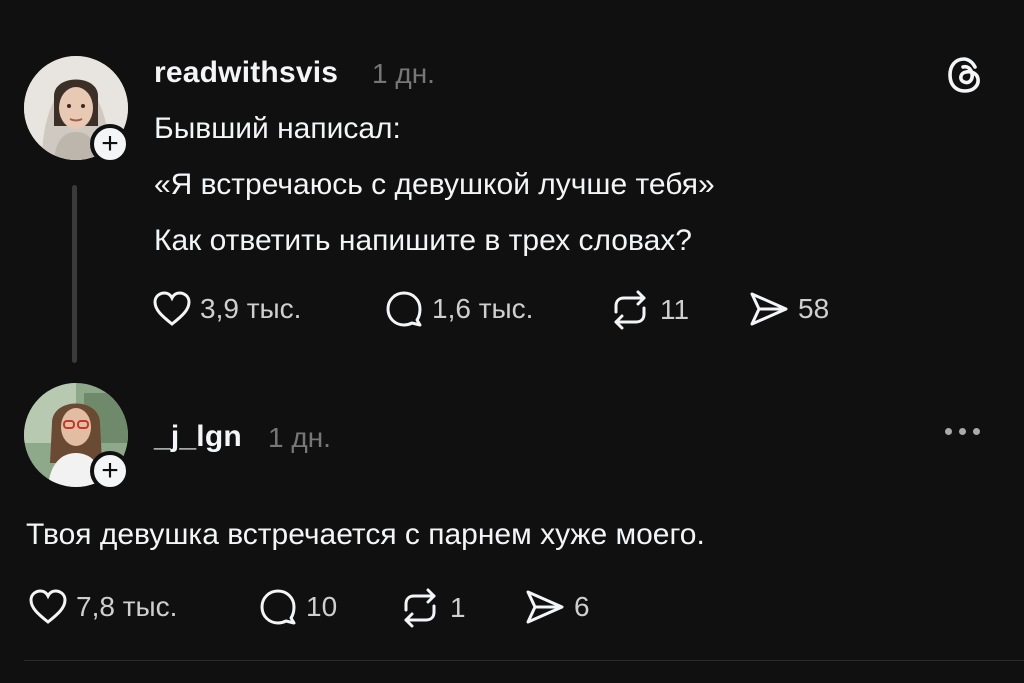  I want to click on reply-share-button: 6, so click(557, 607).